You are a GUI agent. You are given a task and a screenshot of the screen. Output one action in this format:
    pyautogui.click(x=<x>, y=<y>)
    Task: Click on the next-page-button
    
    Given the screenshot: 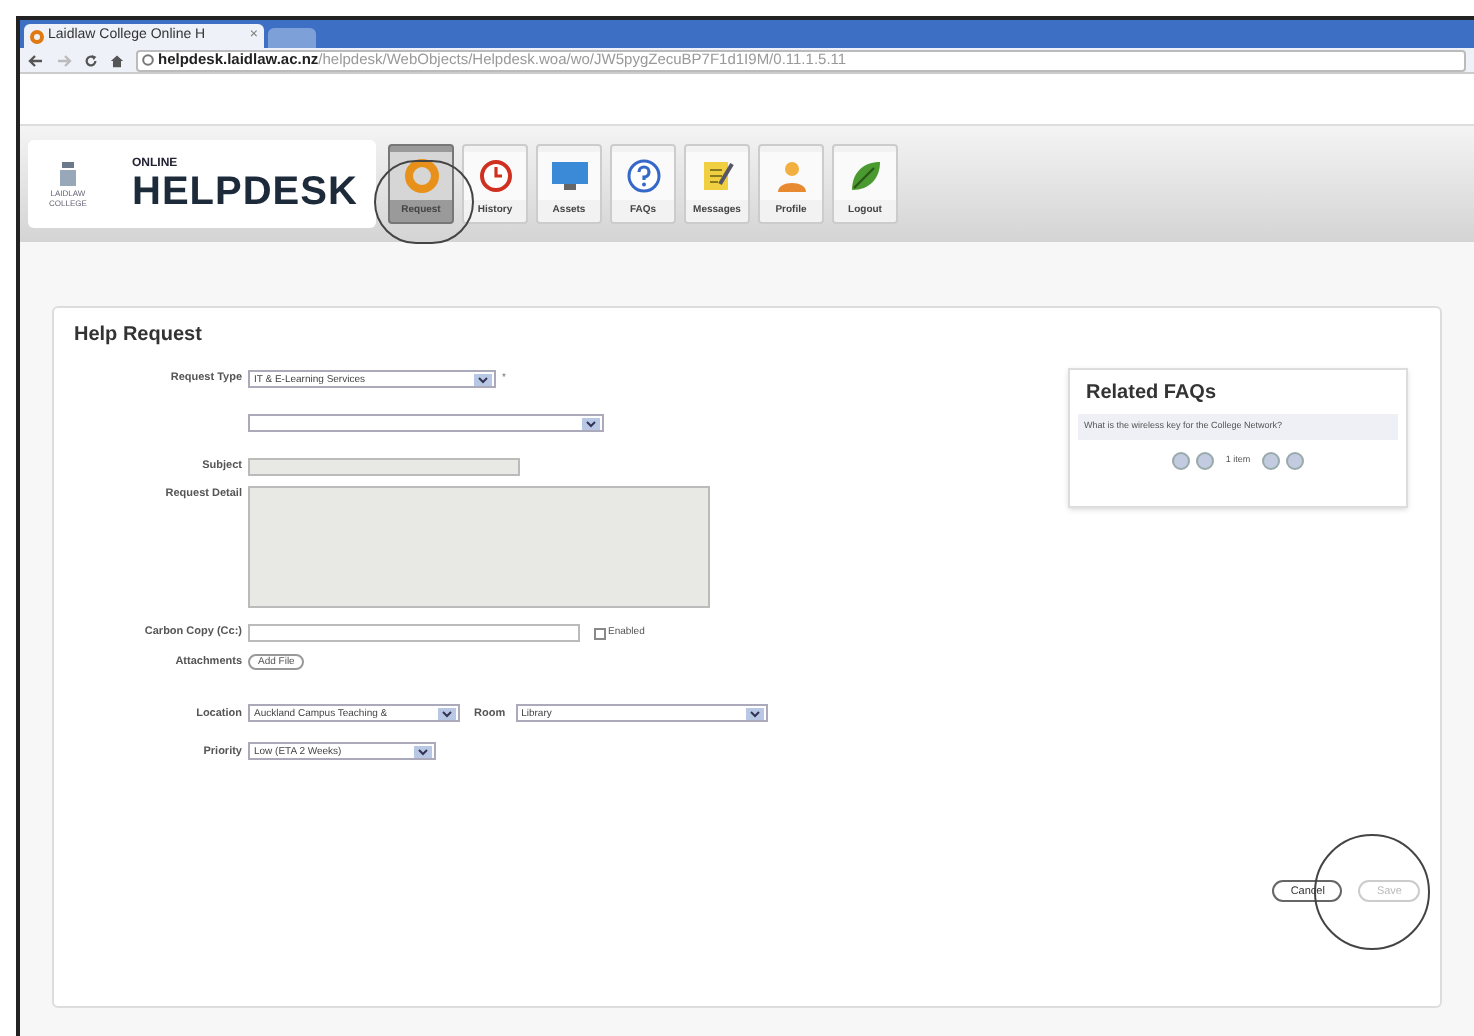 What is the action you would take?
    pyautogui.click(x=1271, y=460)
    